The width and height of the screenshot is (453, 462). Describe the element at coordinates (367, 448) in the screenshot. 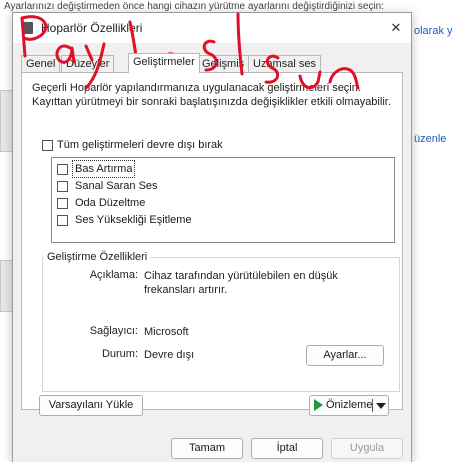

I see `apply-button: Uygula` at that location.